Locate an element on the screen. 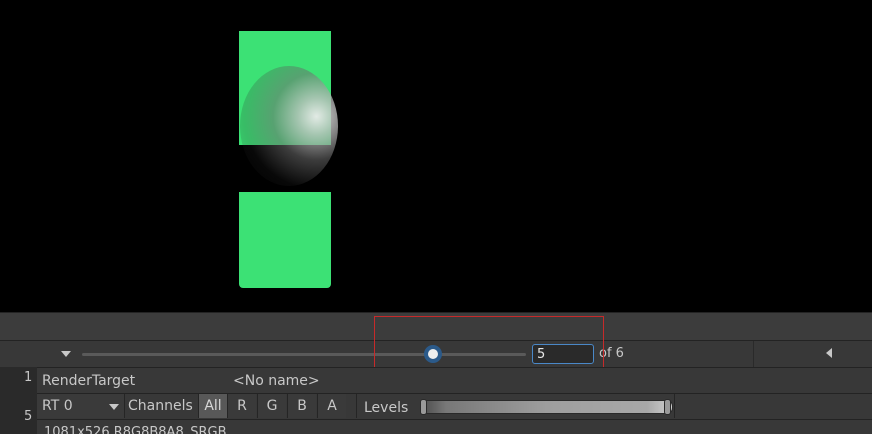 This screenshot has height=434, width=872. event-slider-track is located at coordinates (304, 354).